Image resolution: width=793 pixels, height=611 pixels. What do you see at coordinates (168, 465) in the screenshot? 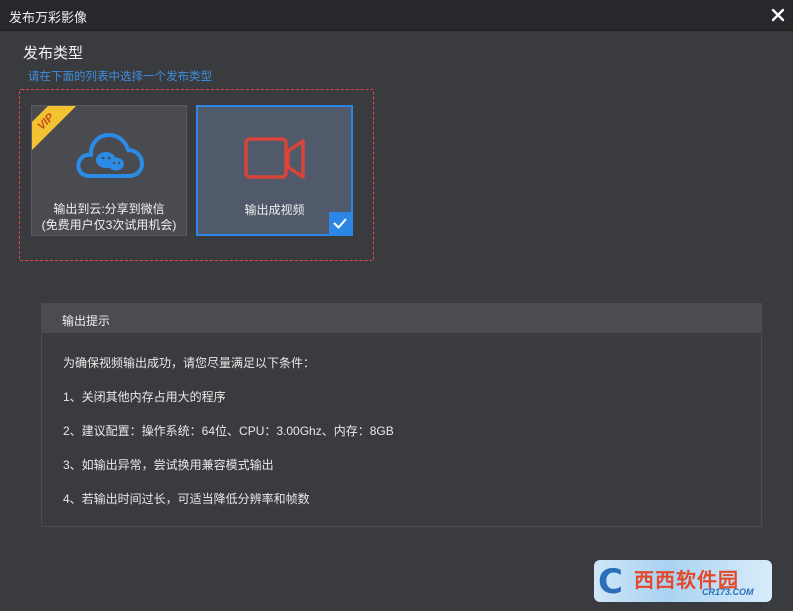
I see `tip-item: 3、如输出异常，尝试换用兼容模式输出` at bounding box center [168, 465].